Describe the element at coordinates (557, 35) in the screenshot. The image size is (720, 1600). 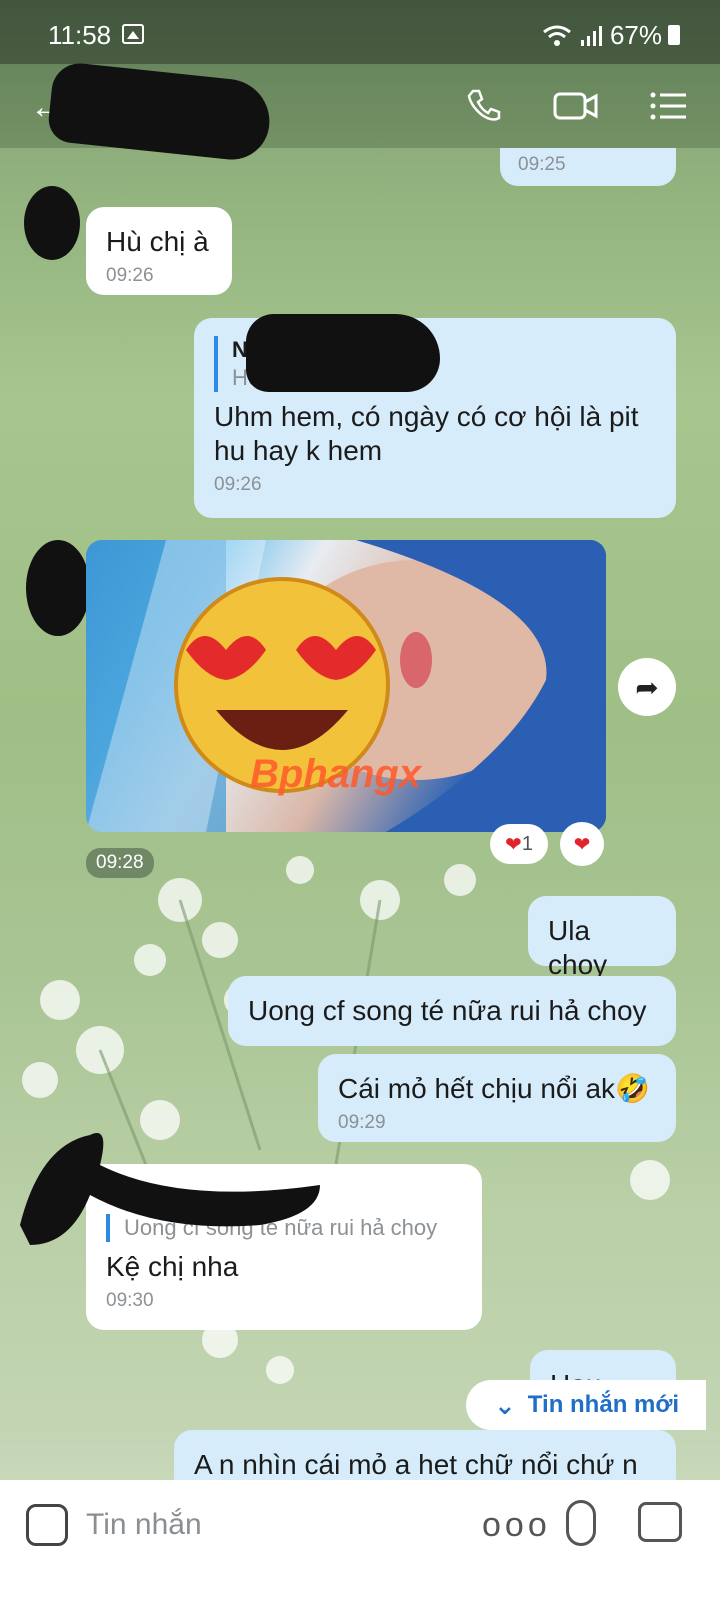
I see `wifi-icon` at that location.